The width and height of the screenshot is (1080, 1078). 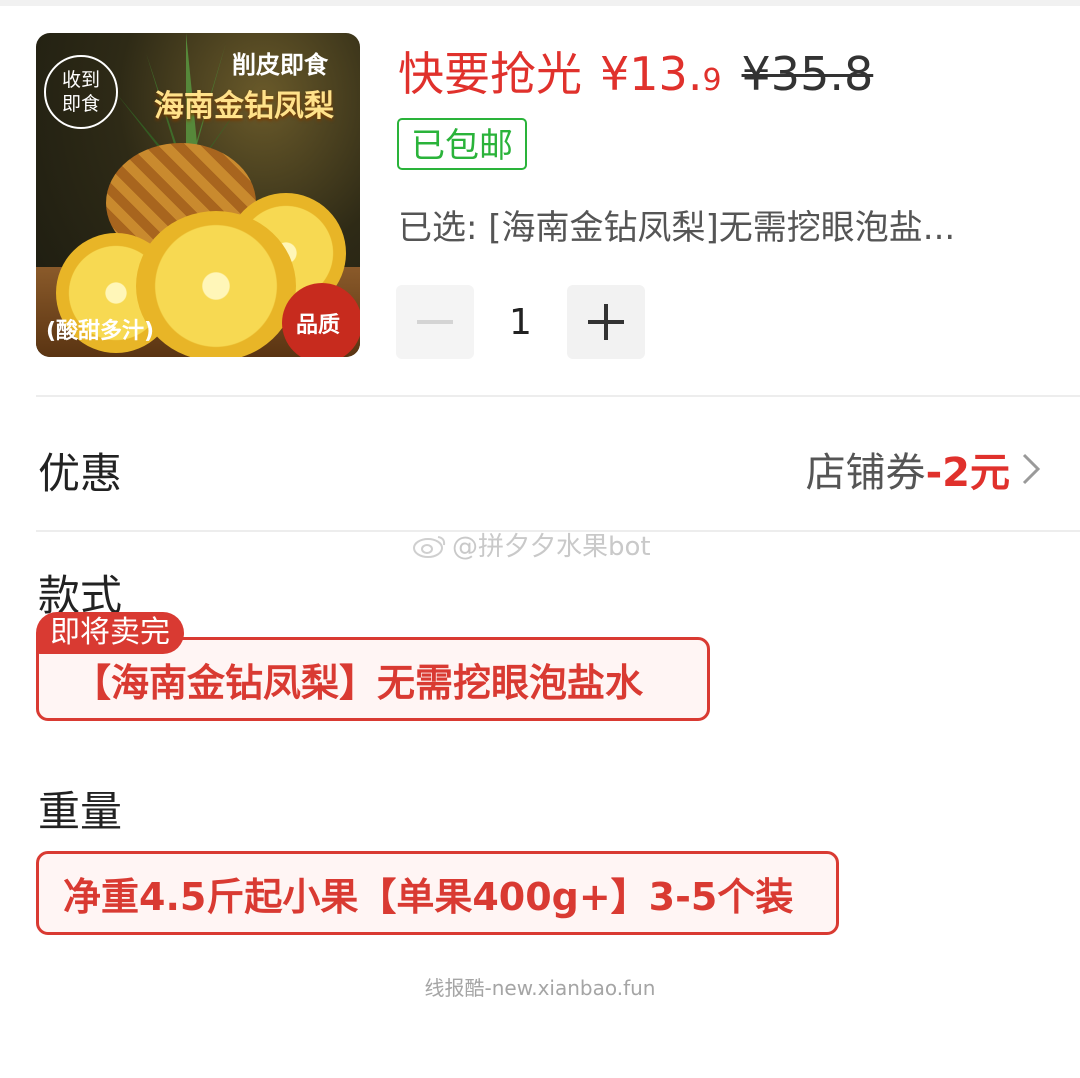 What do you see at coordinates (280, 65) in the screenshot?
I see `image-headline-small: 削皮即食` at bounding box center [280, 65].